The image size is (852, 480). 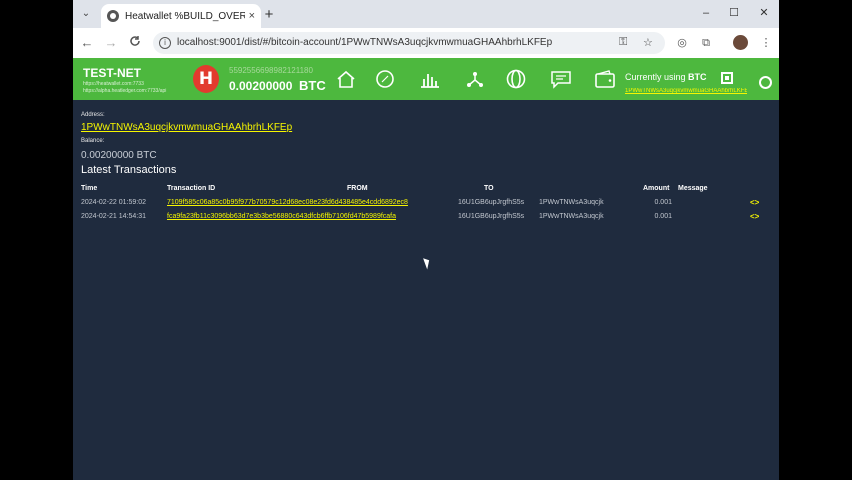 I want to click on compass-icon, so click(x=385, y=79).